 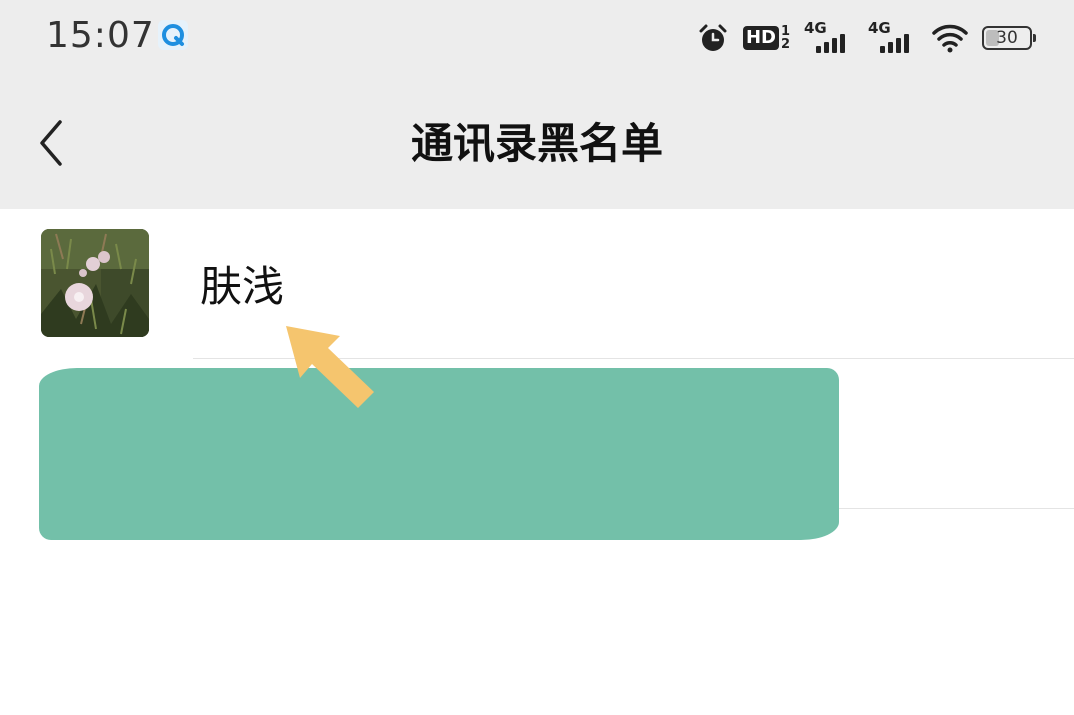 What do you see at coordinates (537, 39) in the screenshot?
I see `status-bar: 15:07 HD 1 2 4G 4G 30` at bounding box center [537, 39].